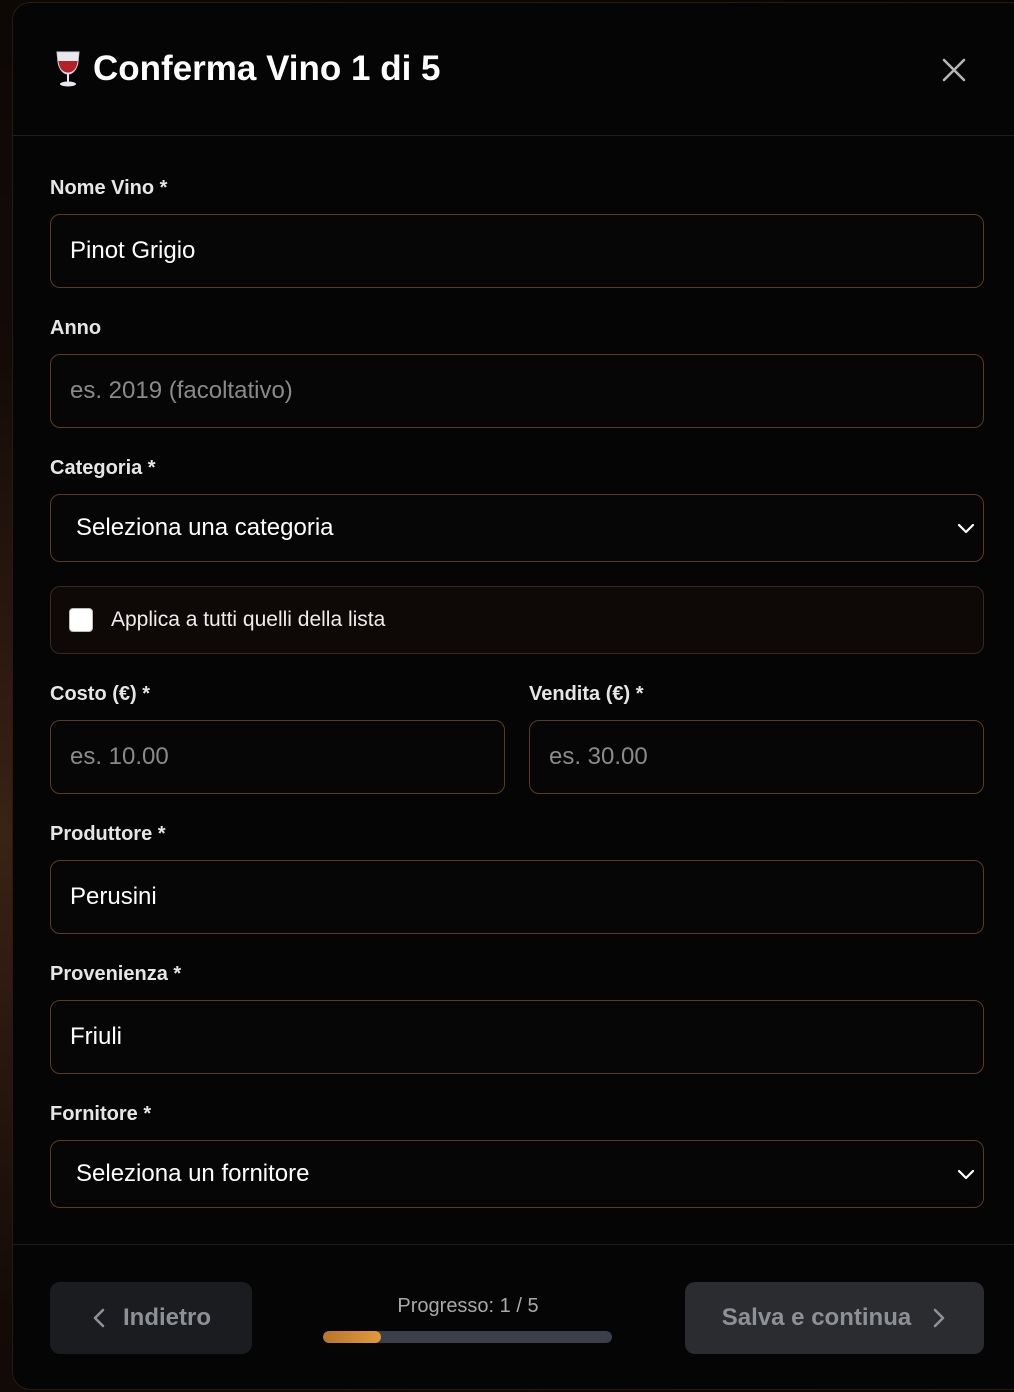  I want to click on categoria-label: Categoria *, so click(103, 468).